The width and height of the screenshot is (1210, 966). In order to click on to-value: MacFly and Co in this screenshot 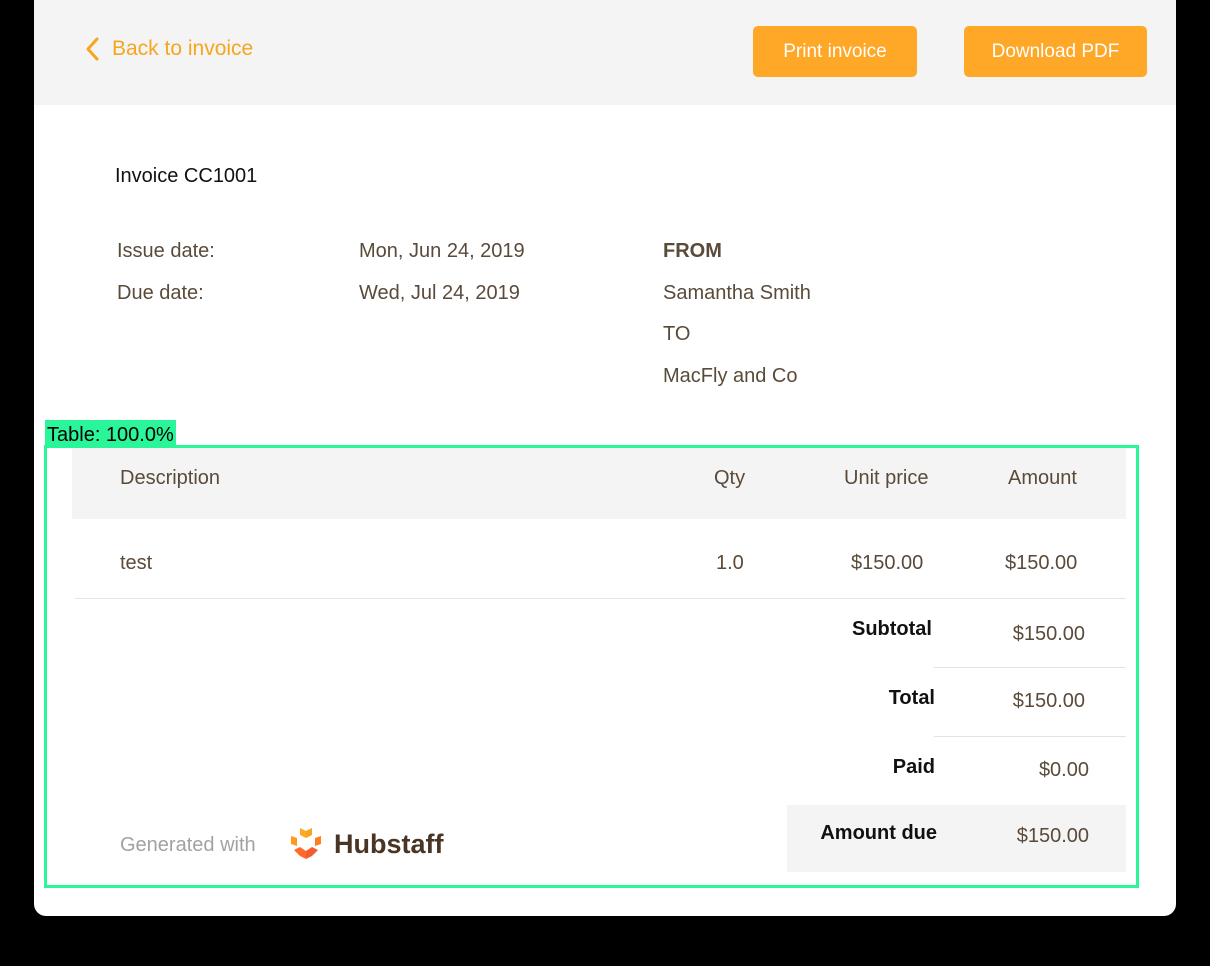, I will do `click(730, 376)`.